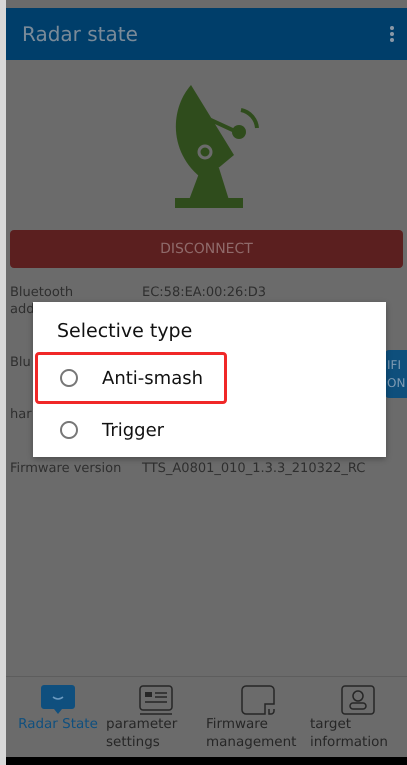 Image resolution: width=407 pixels, height=765 pixels. Describe the element at coordinates (42, 292) in the screenshot. I see `info-label: Bluetooth` at that location.